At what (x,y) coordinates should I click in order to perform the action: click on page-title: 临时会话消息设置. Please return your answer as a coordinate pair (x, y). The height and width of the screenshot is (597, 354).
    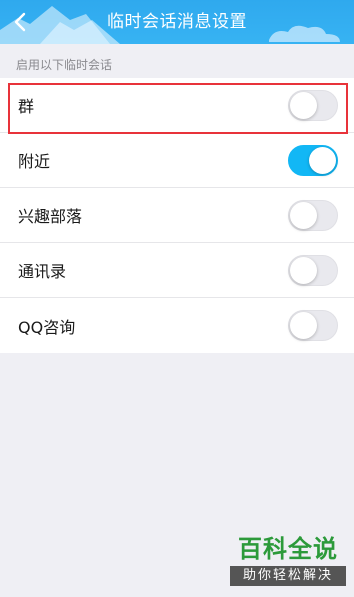
    Looking at the image, I should click on (177, 22).